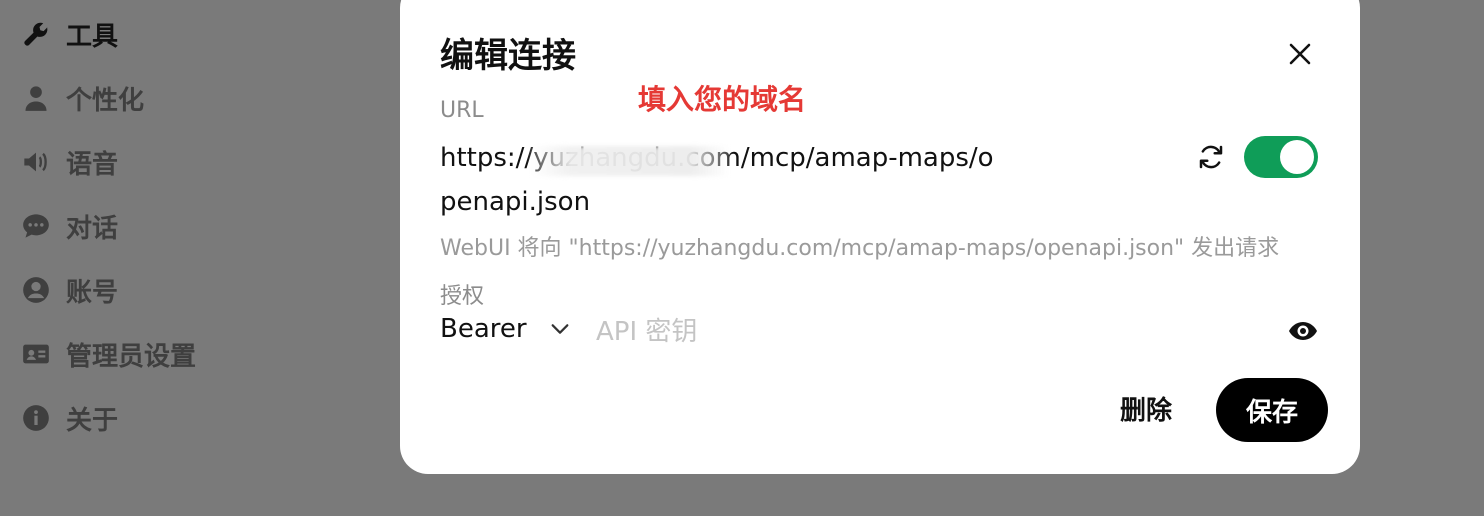 The height and width of the screenshot is (516, 1484). What do you see at coordinates (560, 329) in the screenshot?
I see `chevron-down-icon` at bounding box center [560, 329].